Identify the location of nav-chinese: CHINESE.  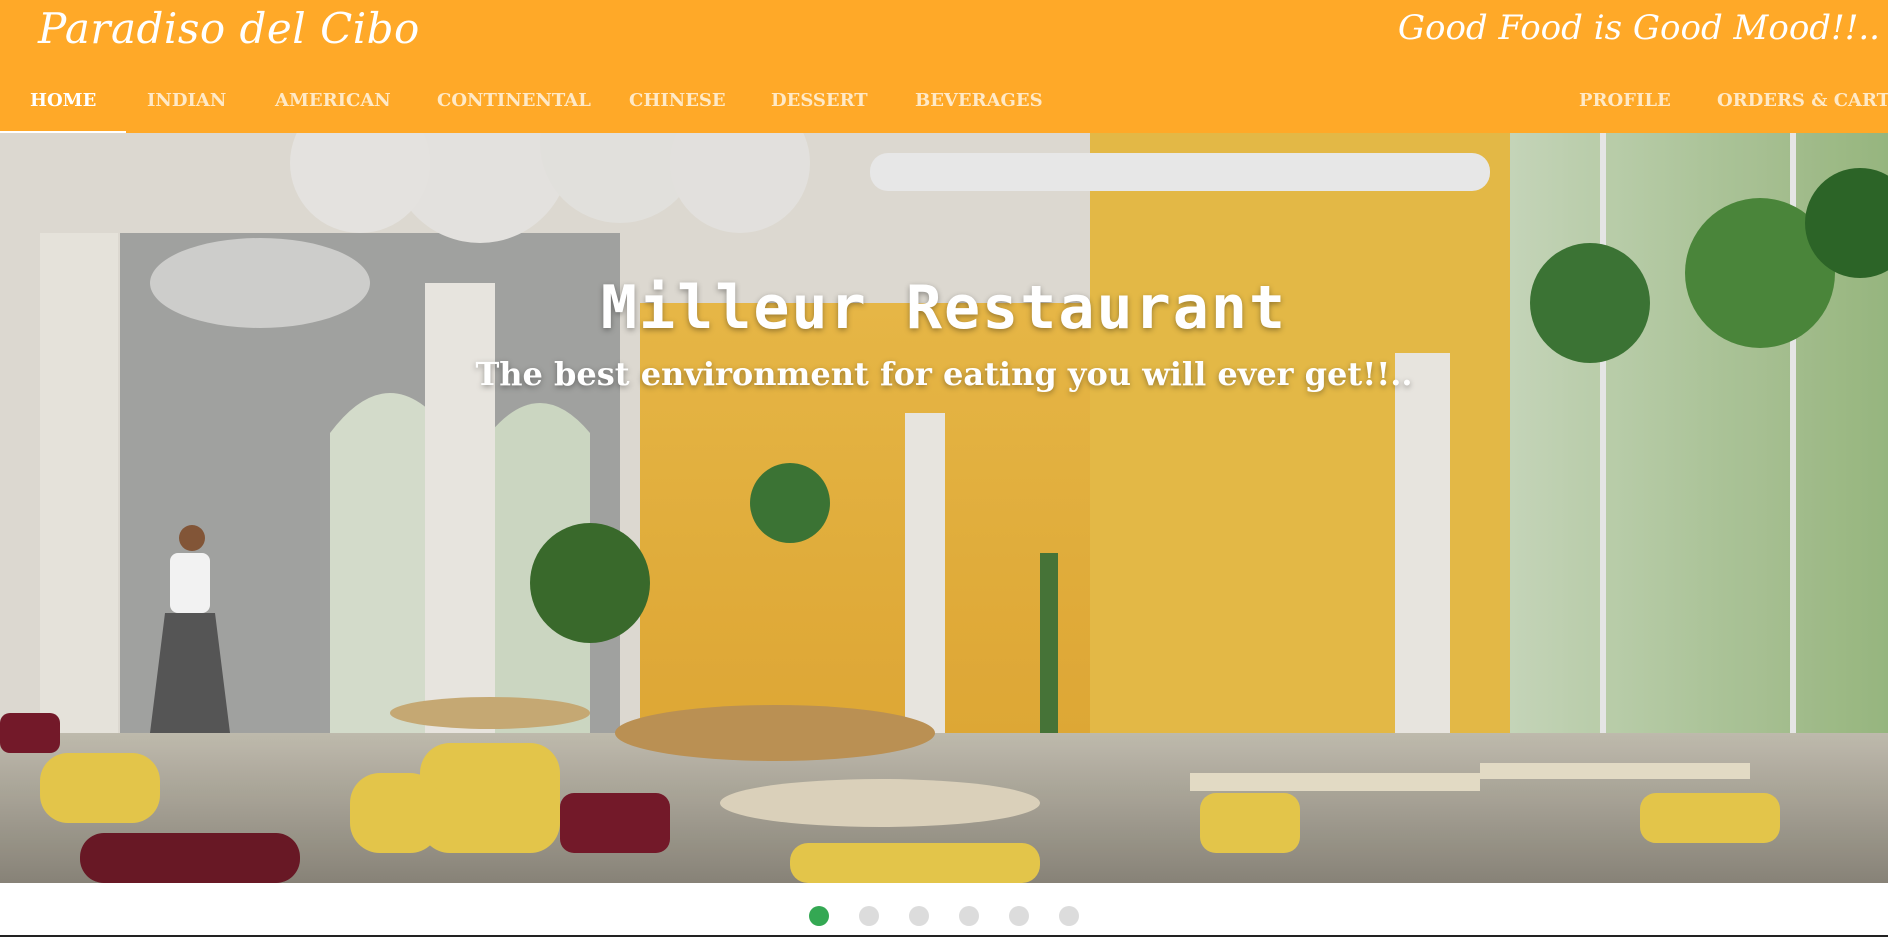
(677, 106).